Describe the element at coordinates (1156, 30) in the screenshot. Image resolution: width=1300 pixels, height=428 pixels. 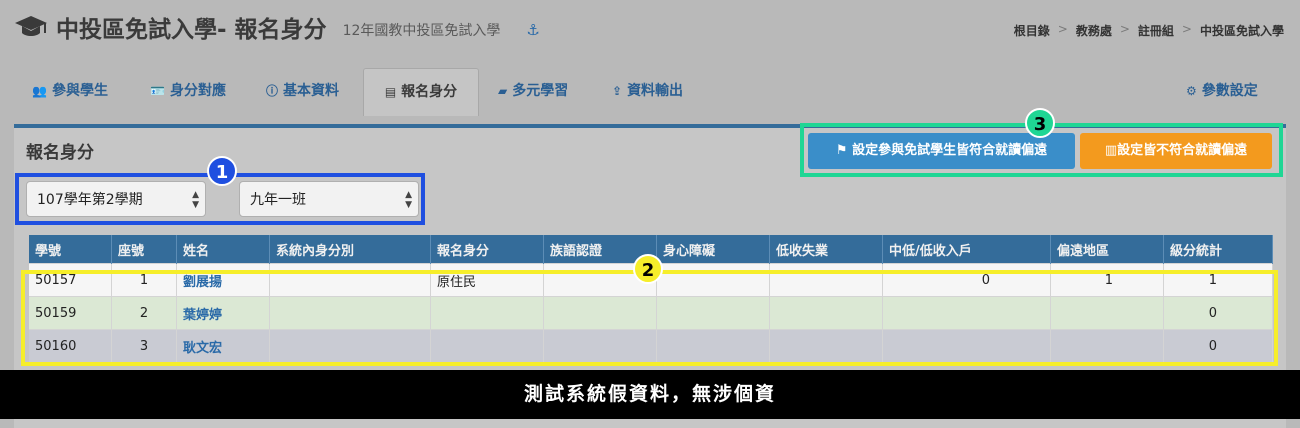
I see `breadcrumb-item-registry: 註冊組` at that location.